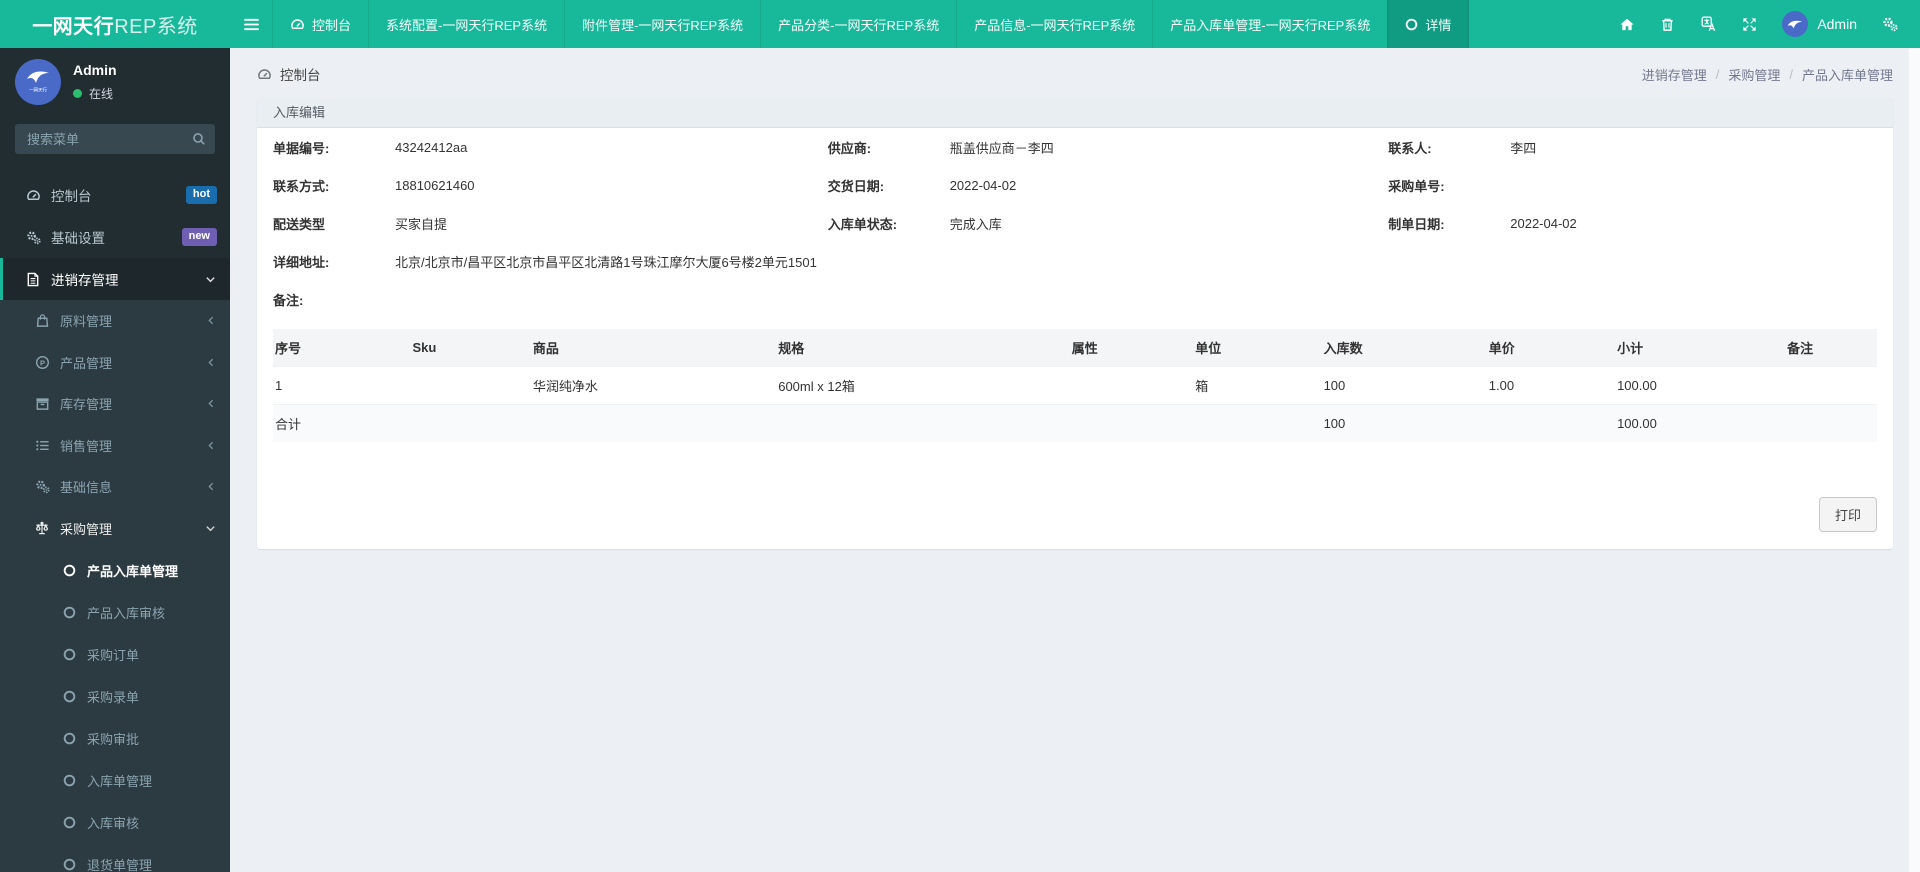  I want to click on home-button, so click(1626, 24).